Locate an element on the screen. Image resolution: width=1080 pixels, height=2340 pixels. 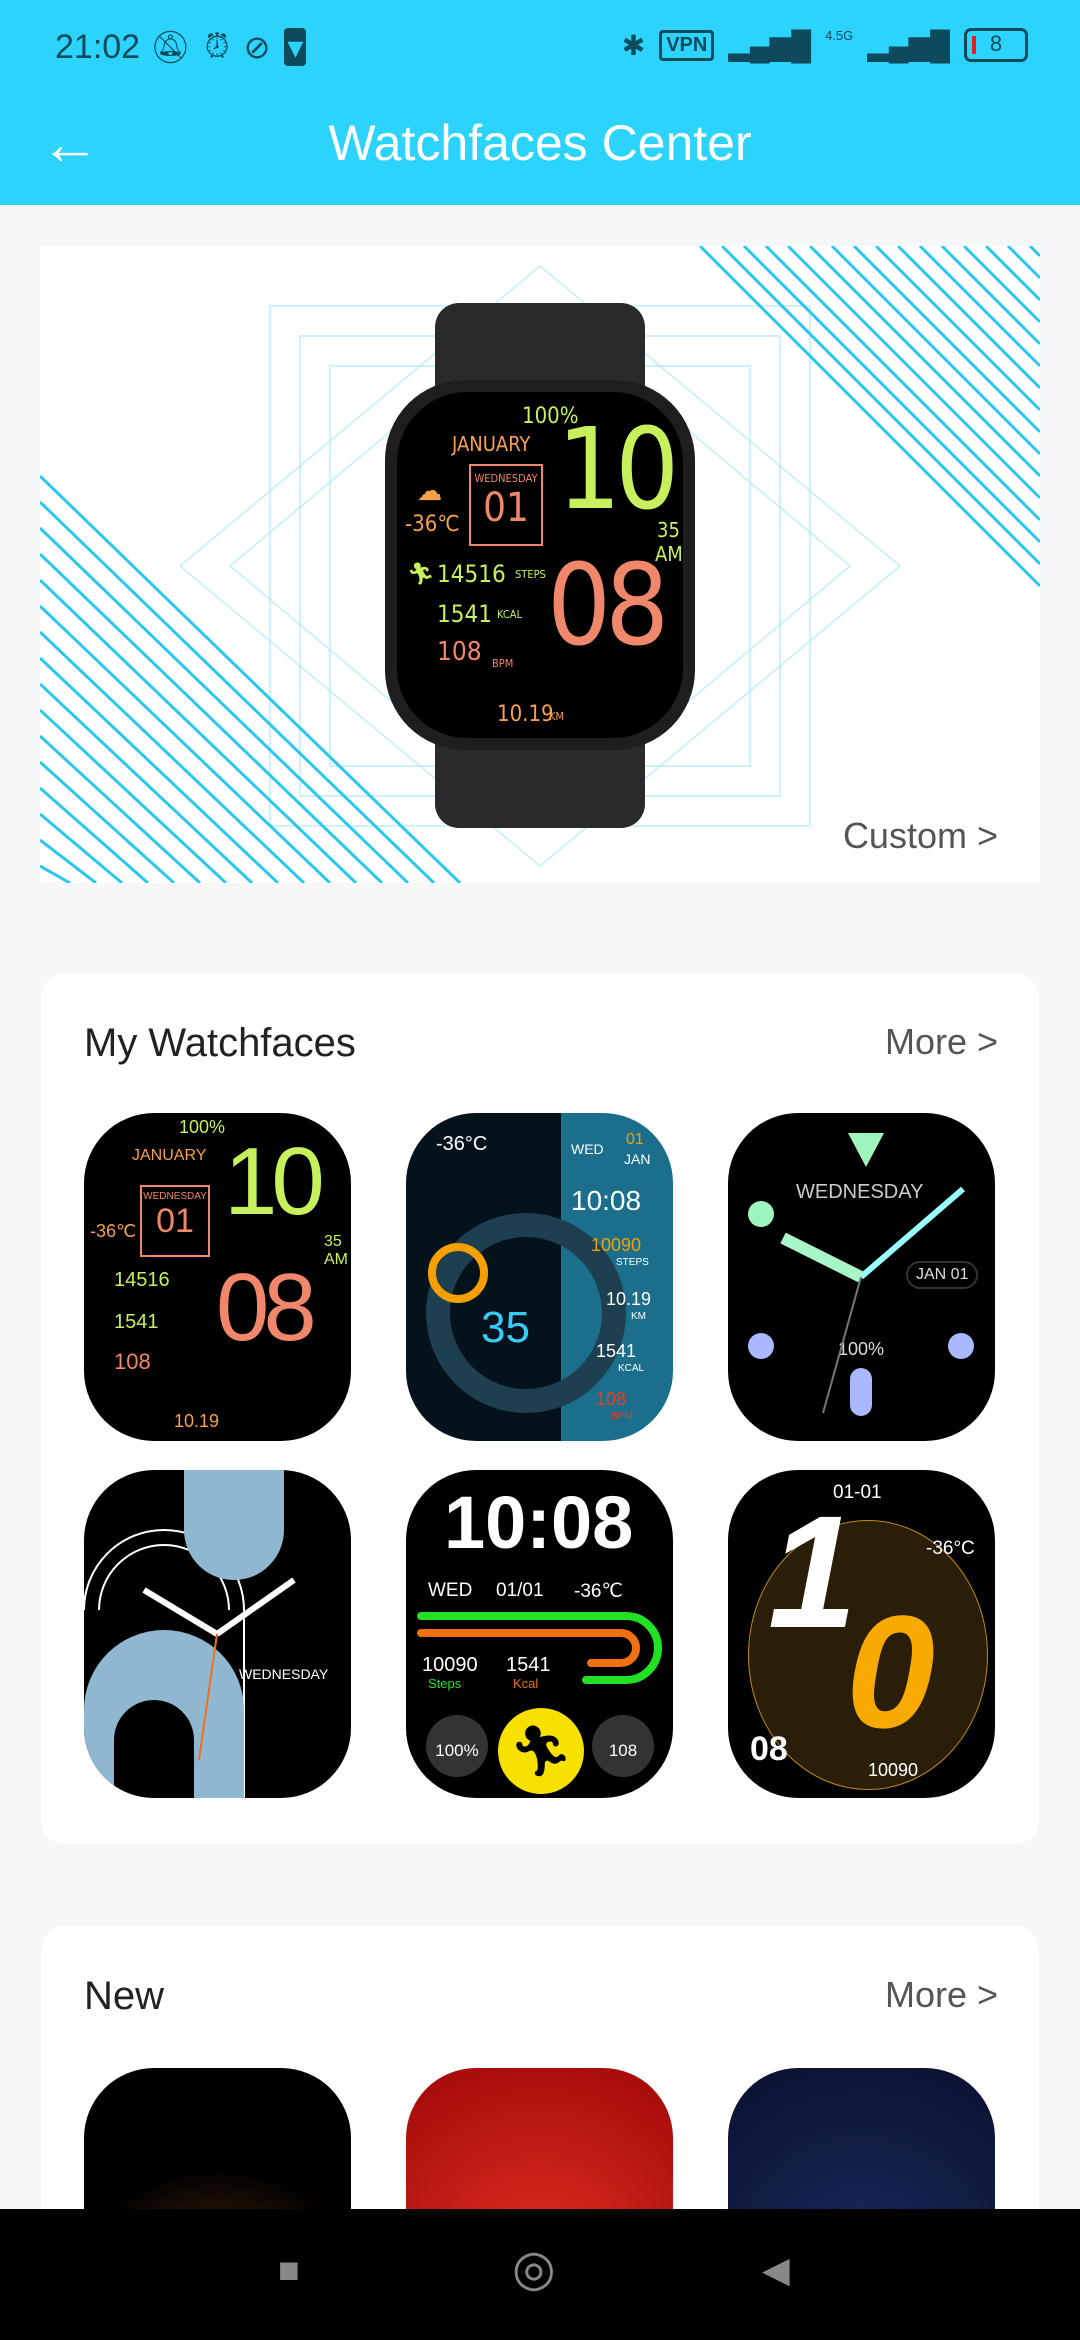
watchface-graphic: WEDNESDAY 01 is located at coordinates (175, 1221).